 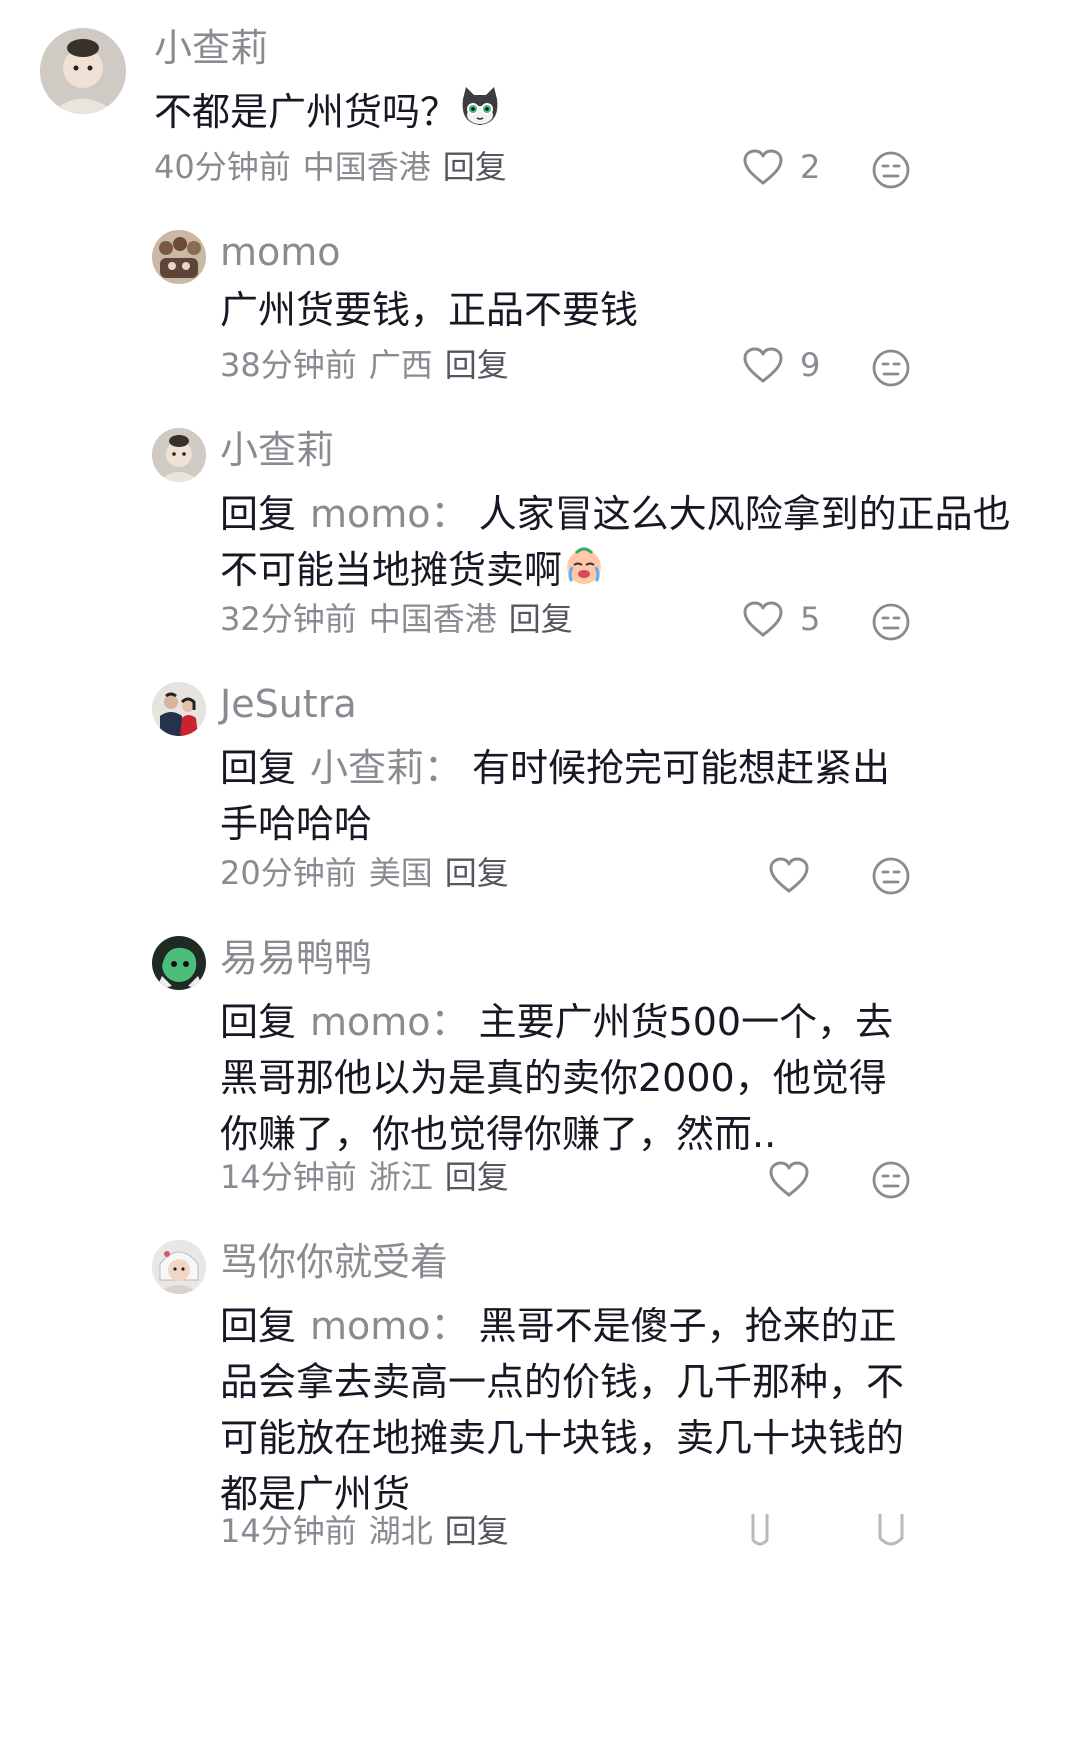 I want to click on comment-meta: 14分钟前 浙江 回复, so click(x=370, y=1177).